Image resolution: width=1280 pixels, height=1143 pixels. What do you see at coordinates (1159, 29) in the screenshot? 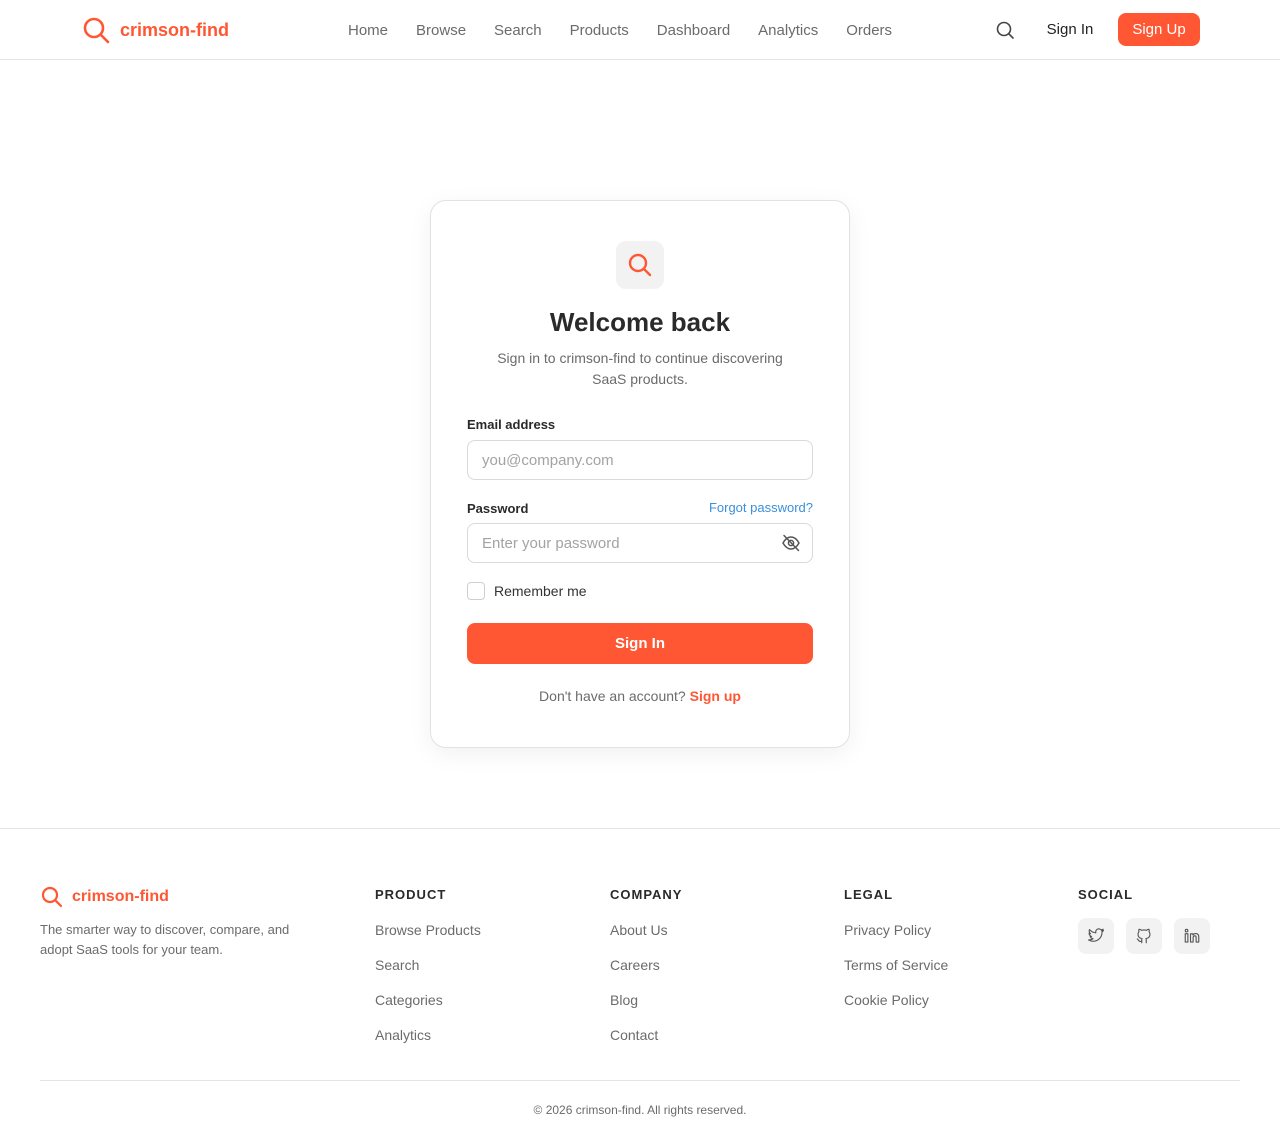
I see `header-sign-up-button: Sign Up` at bounding box center [1159, 29].